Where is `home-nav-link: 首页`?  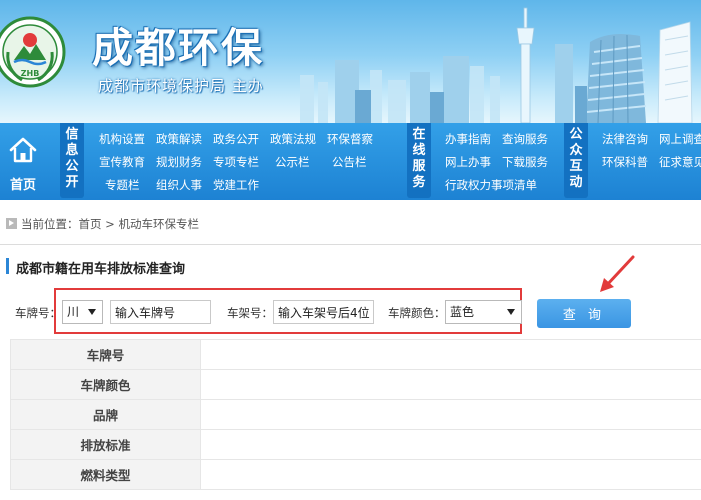 home-nav-link: 首页 is located at coordinates (25, 161).